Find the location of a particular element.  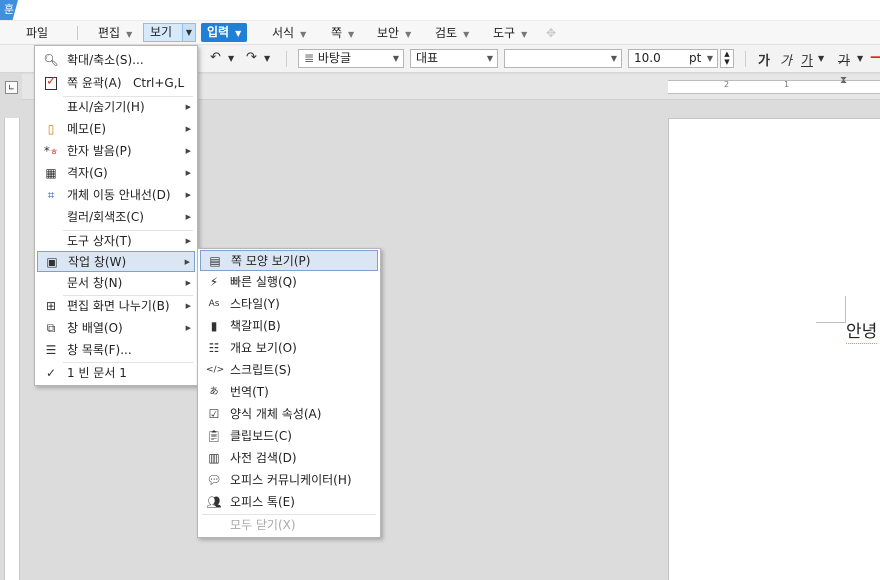

view-menu-hanja: *ㅎ 한자 발음(P) ▶ is located at coordinates (116, 151).